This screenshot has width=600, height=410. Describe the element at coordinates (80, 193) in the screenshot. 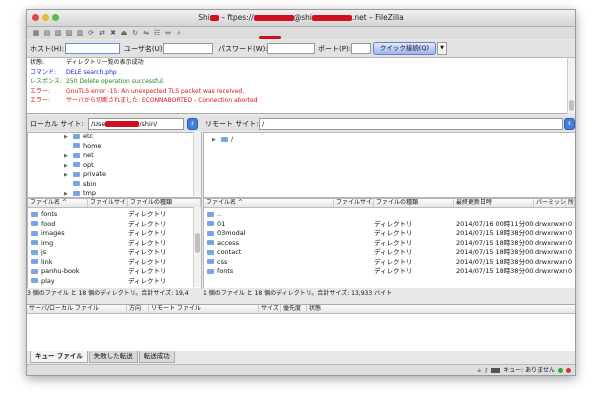

I see `tree-item: ▶ tmp` at that location.